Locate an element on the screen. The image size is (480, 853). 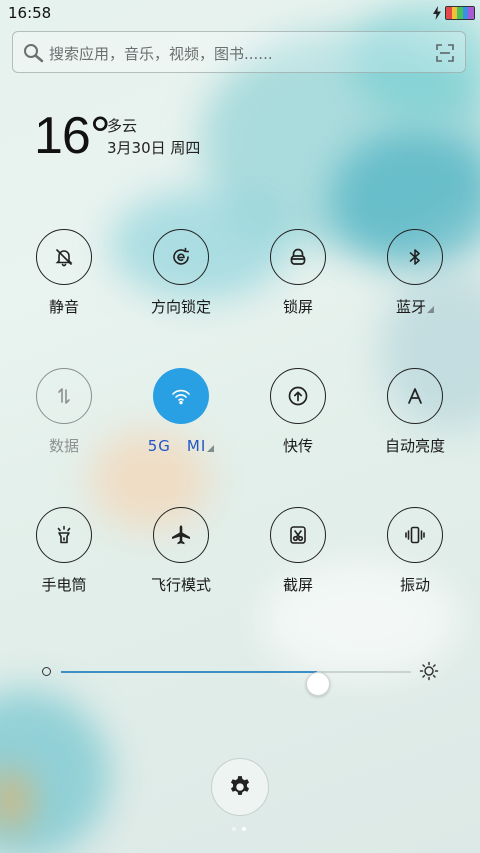
toggle-bluetooth: 蓝牙 is located at coordinates (415, 273).